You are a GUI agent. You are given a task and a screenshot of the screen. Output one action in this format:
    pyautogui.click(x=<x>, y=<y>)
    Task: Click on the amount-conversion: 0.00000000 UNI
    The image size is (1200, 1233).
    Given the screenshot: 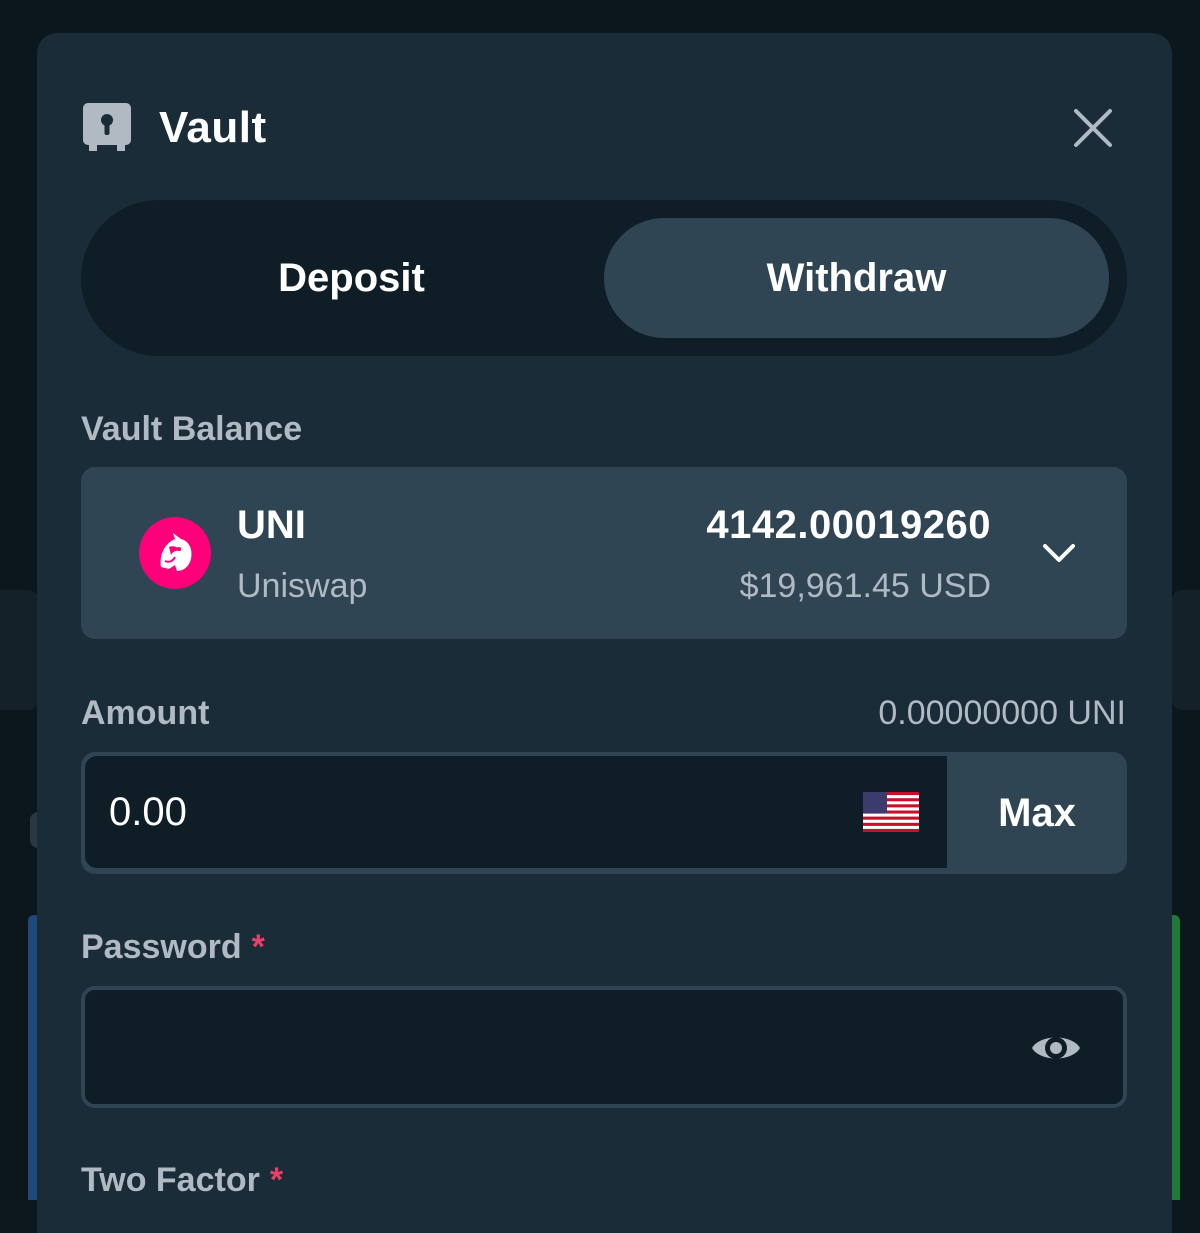 What is the action you would take?
    pyautogui.click(x=1002, y=713)
    